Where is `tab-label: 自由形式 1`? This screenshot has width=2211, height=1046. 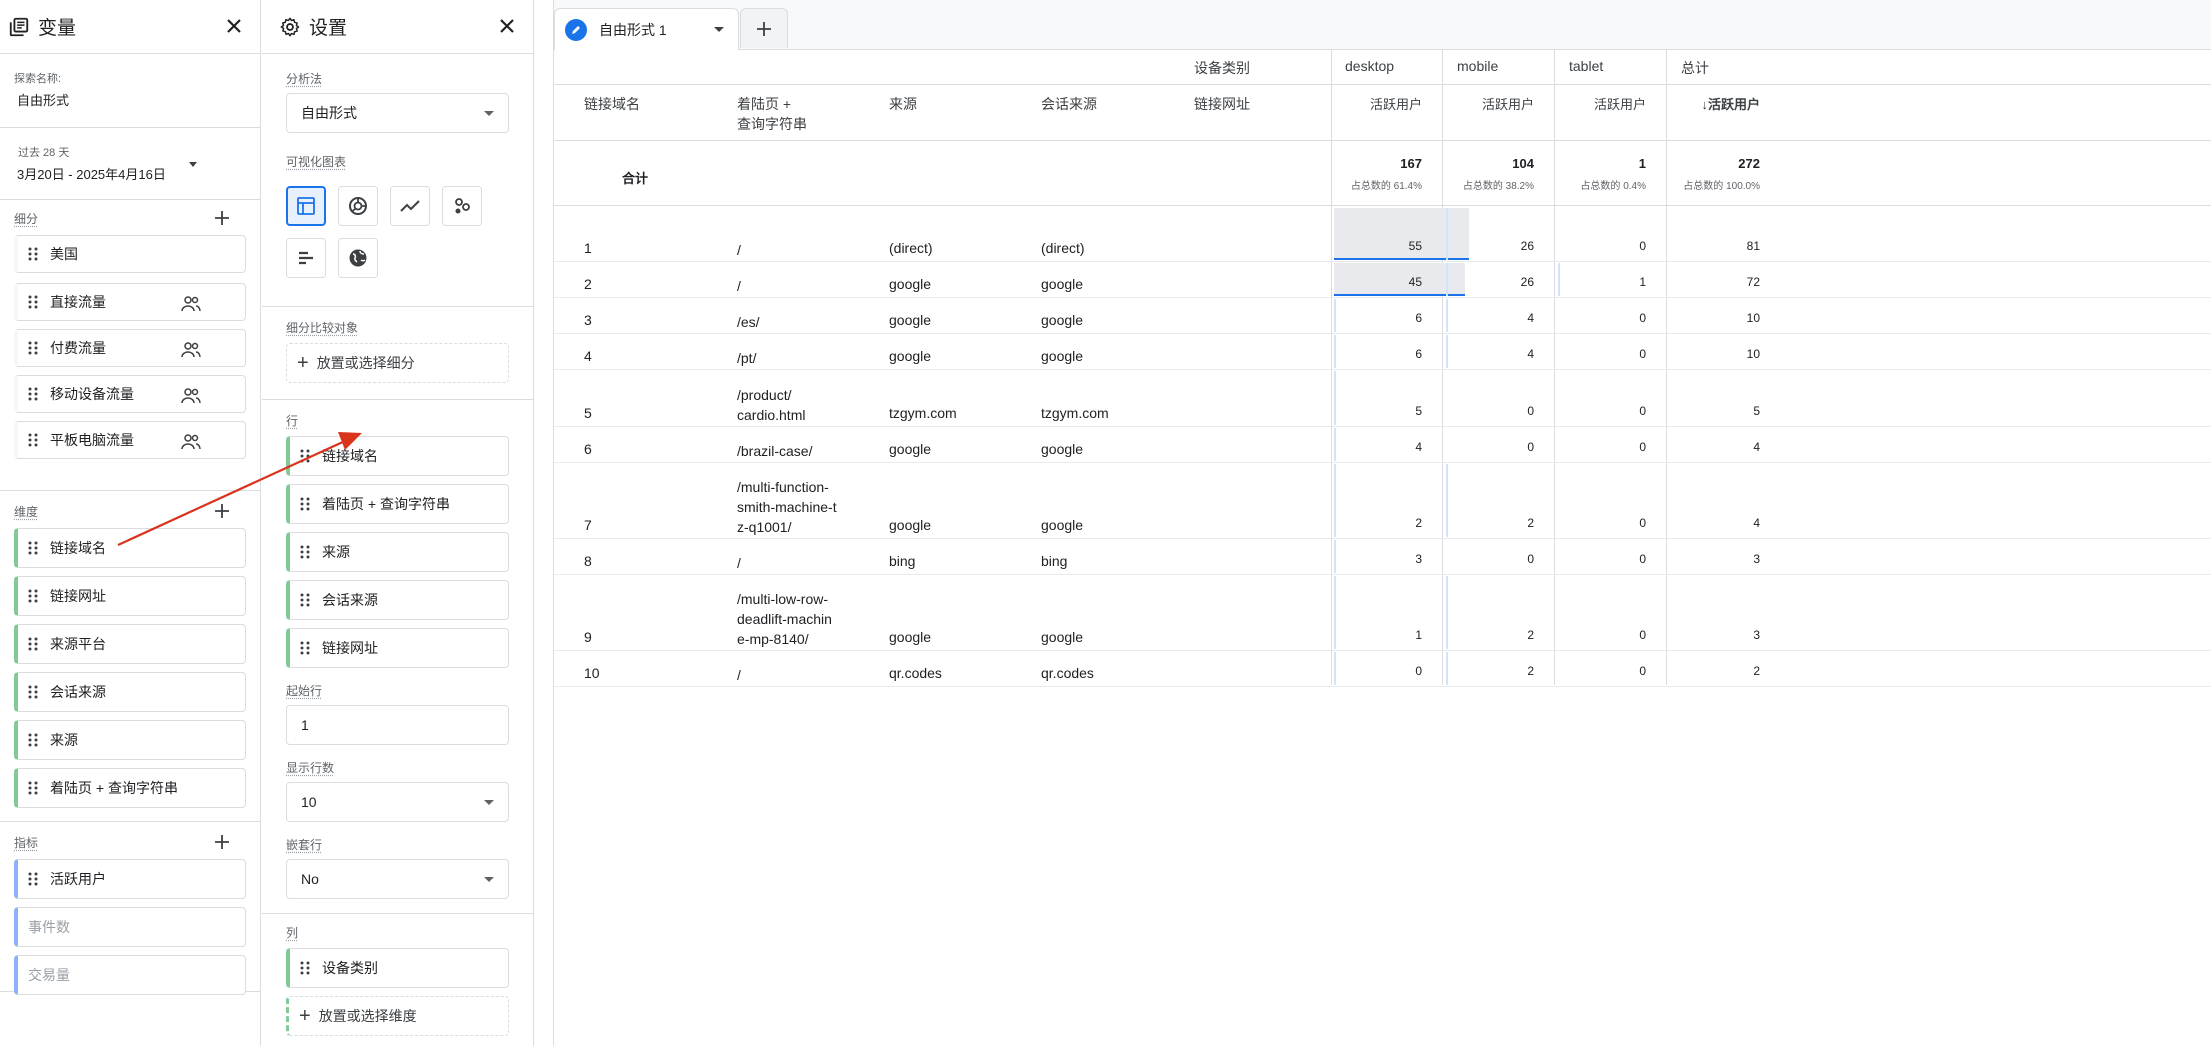
tab-label: 自由形式 1 is located at coordinates (633, 29).